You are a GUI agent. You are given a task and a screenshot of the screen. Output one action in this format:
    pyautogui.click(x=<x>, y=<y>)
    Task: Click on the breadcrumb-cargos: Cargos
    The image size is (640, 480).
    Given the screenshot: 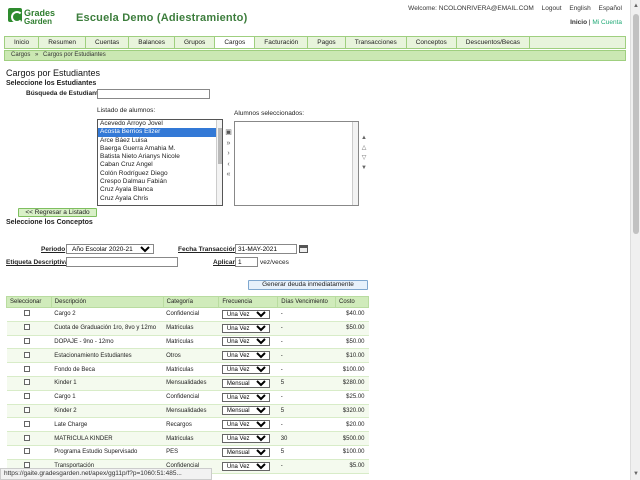 What is the action you would take?
    pyautogui.click(x=20, y=55)
    